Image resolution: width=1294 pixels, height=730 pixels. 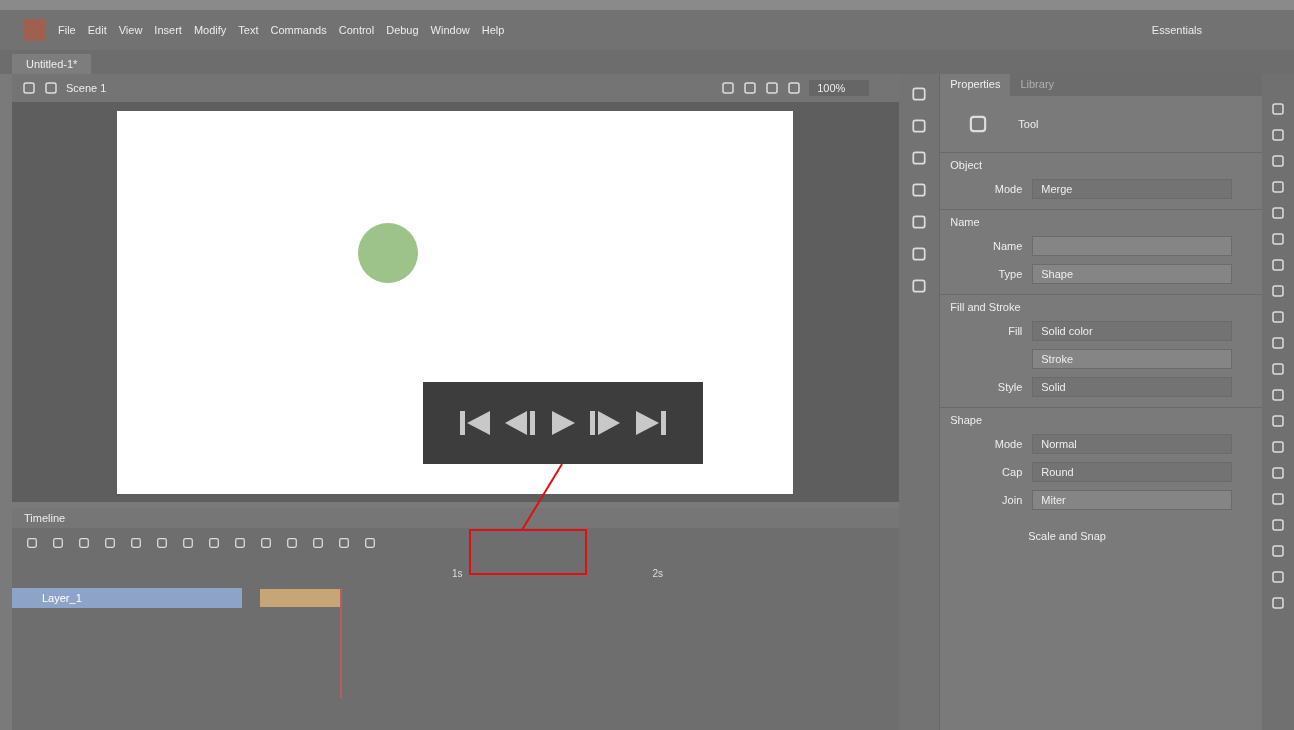 What do you see at coordinates (210, 30) in the screenshot?
I see `menu-item: Modify` at bounding box center [210, 30].